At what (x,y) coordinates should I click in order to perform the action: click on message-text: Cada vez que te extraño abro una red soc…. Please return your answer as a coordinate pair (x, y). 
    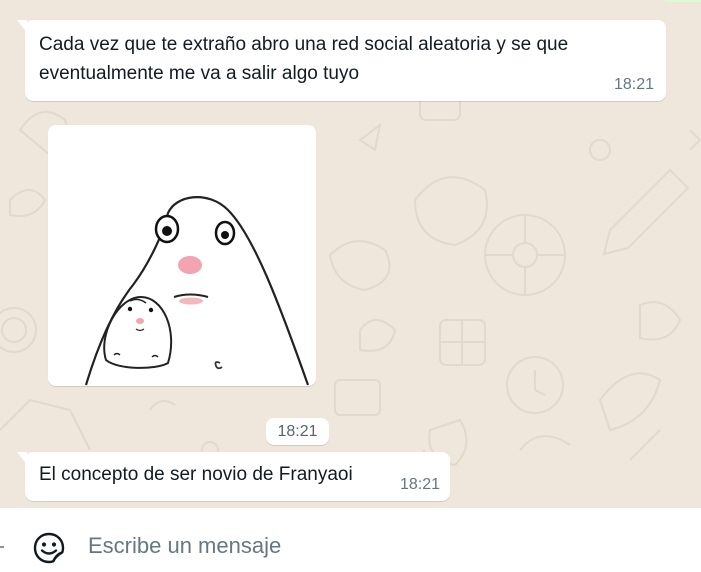
    Looking at the image, I should click on (304, 59).